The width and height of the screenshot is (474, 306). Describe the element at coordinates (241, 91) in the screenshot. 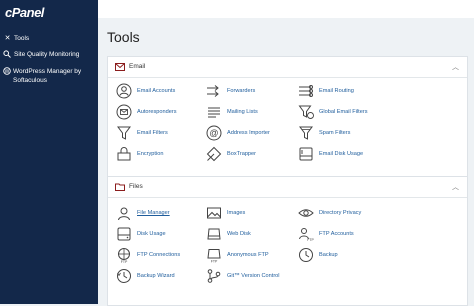

I see `tool-label: Forwarders` at that location.